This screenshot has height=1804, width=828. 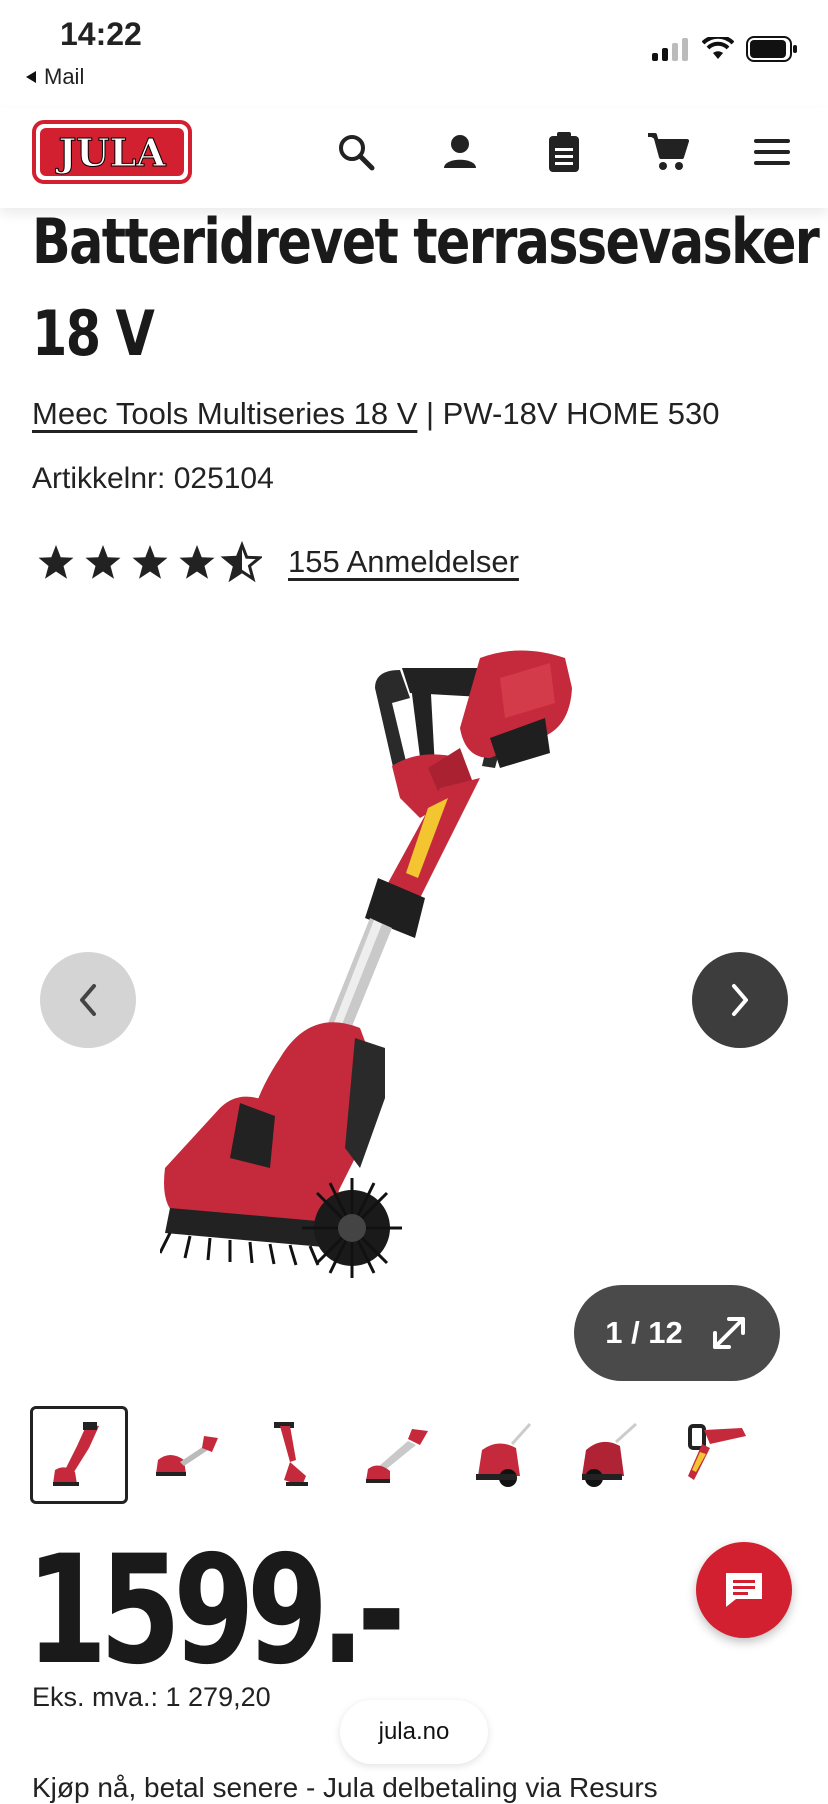 I want to click on status-time: 14:22, so click(x=101, y=34).